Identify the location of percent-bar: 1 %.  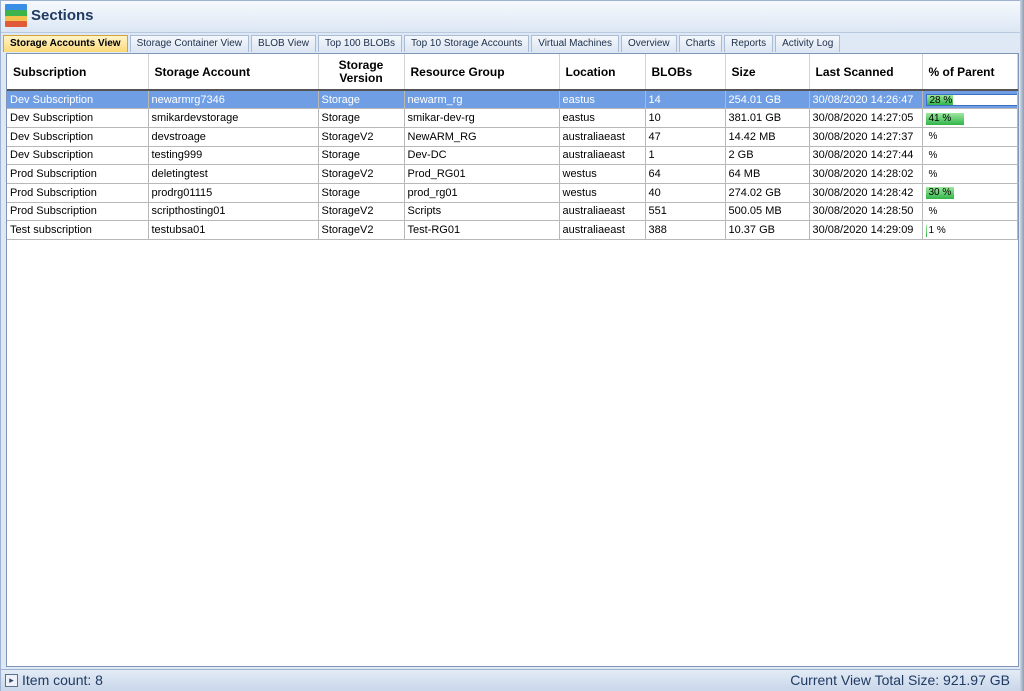
(971, 230).